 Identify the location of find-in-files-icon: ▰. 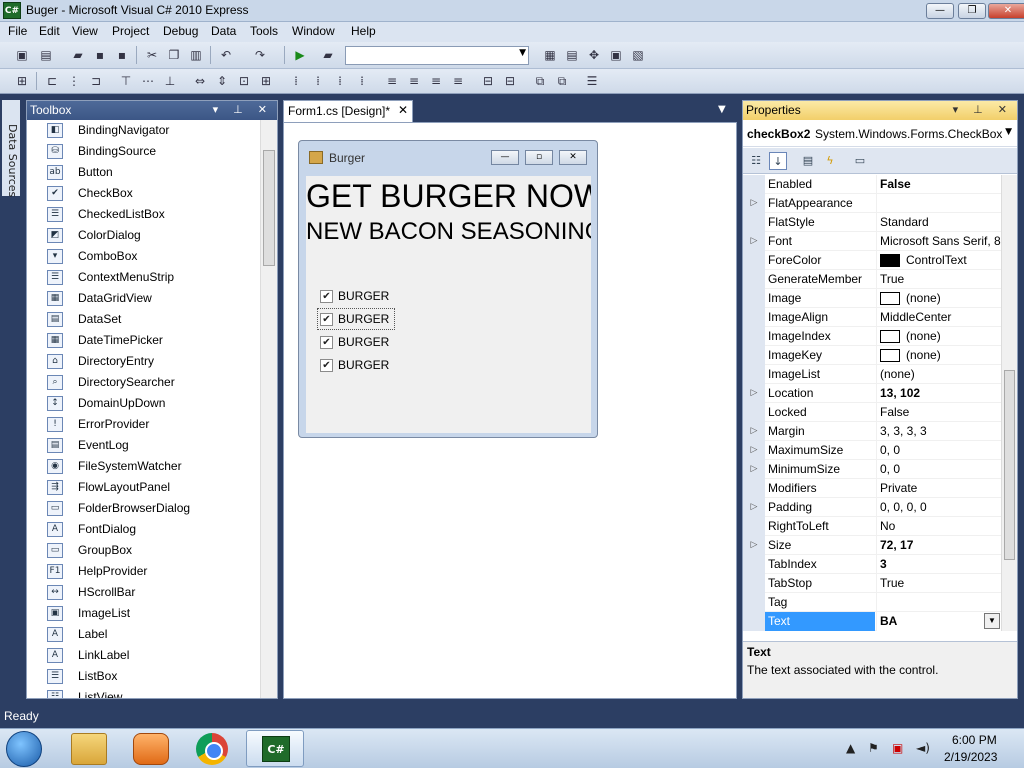
(328, 55).